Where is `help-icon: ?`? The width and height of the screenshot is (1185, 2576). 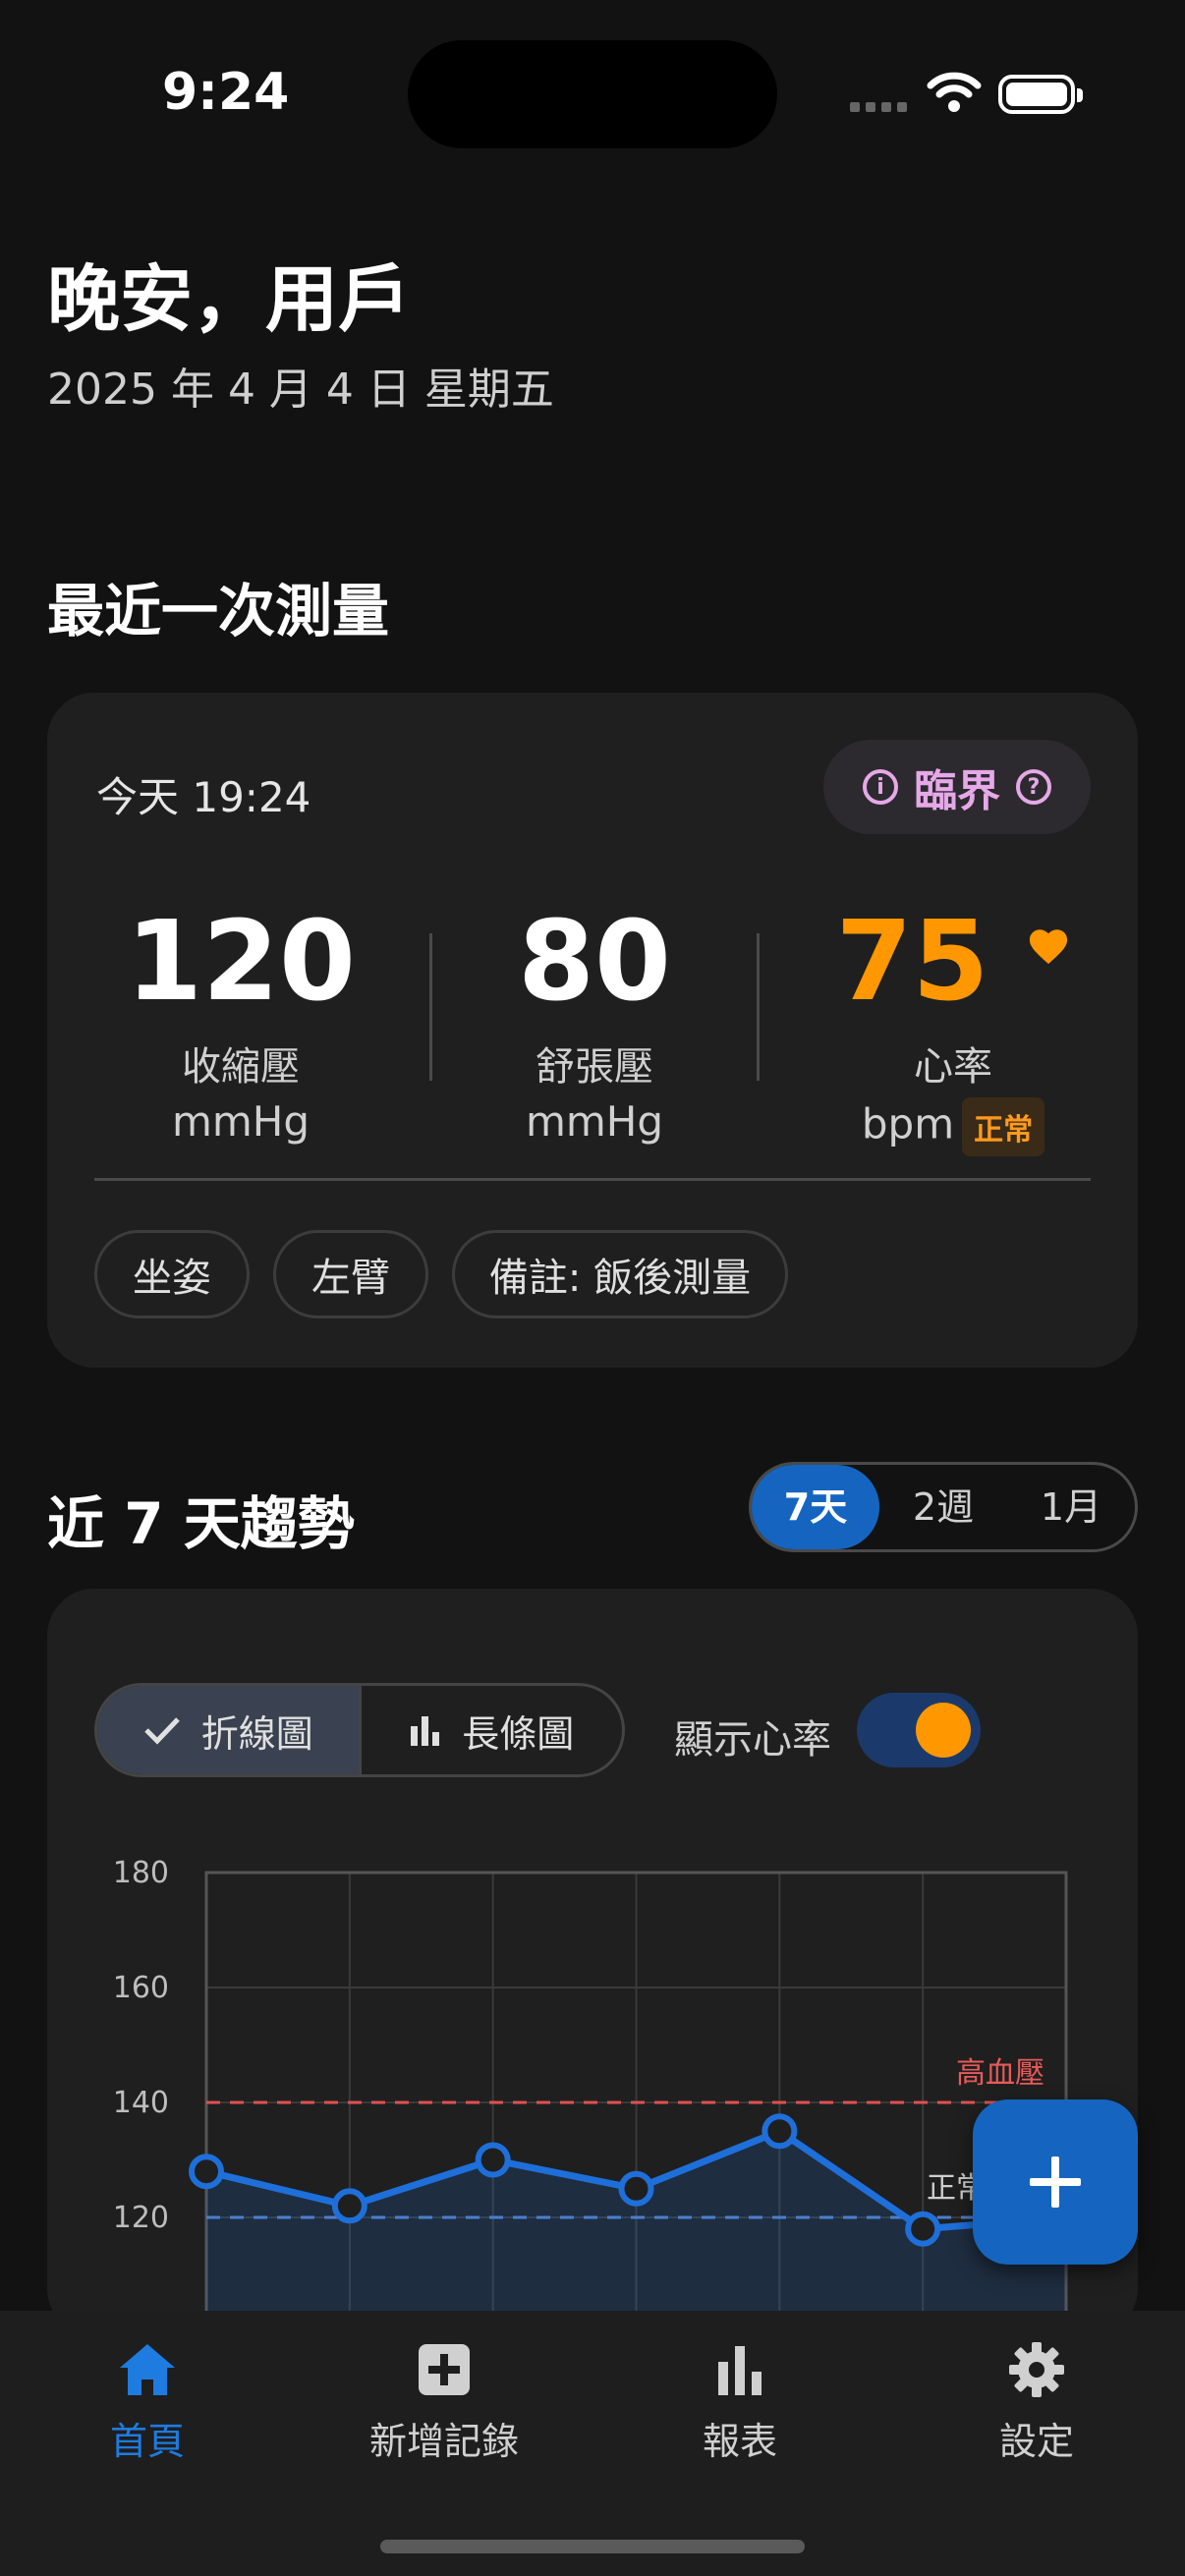 help-icon: ? is located at coordinates (1034, 787).